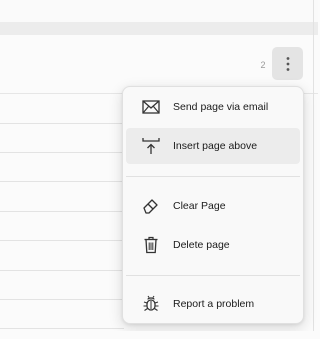 Image resolution: width=320 pixels, height=339 pixels. I want to click on more-vertical-icon, so click(287, 63).